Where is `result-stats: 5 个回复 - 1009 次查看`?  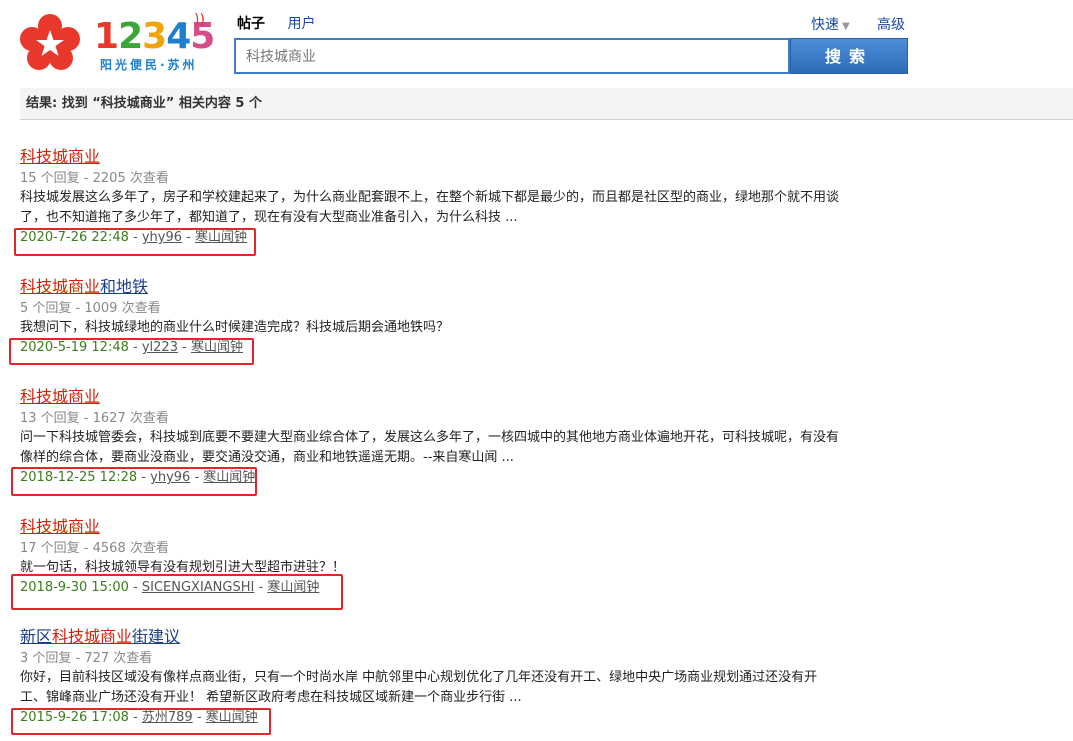
result-stats: 5 个回复 - 1009 次查看 is located at coordinates (90, 308).